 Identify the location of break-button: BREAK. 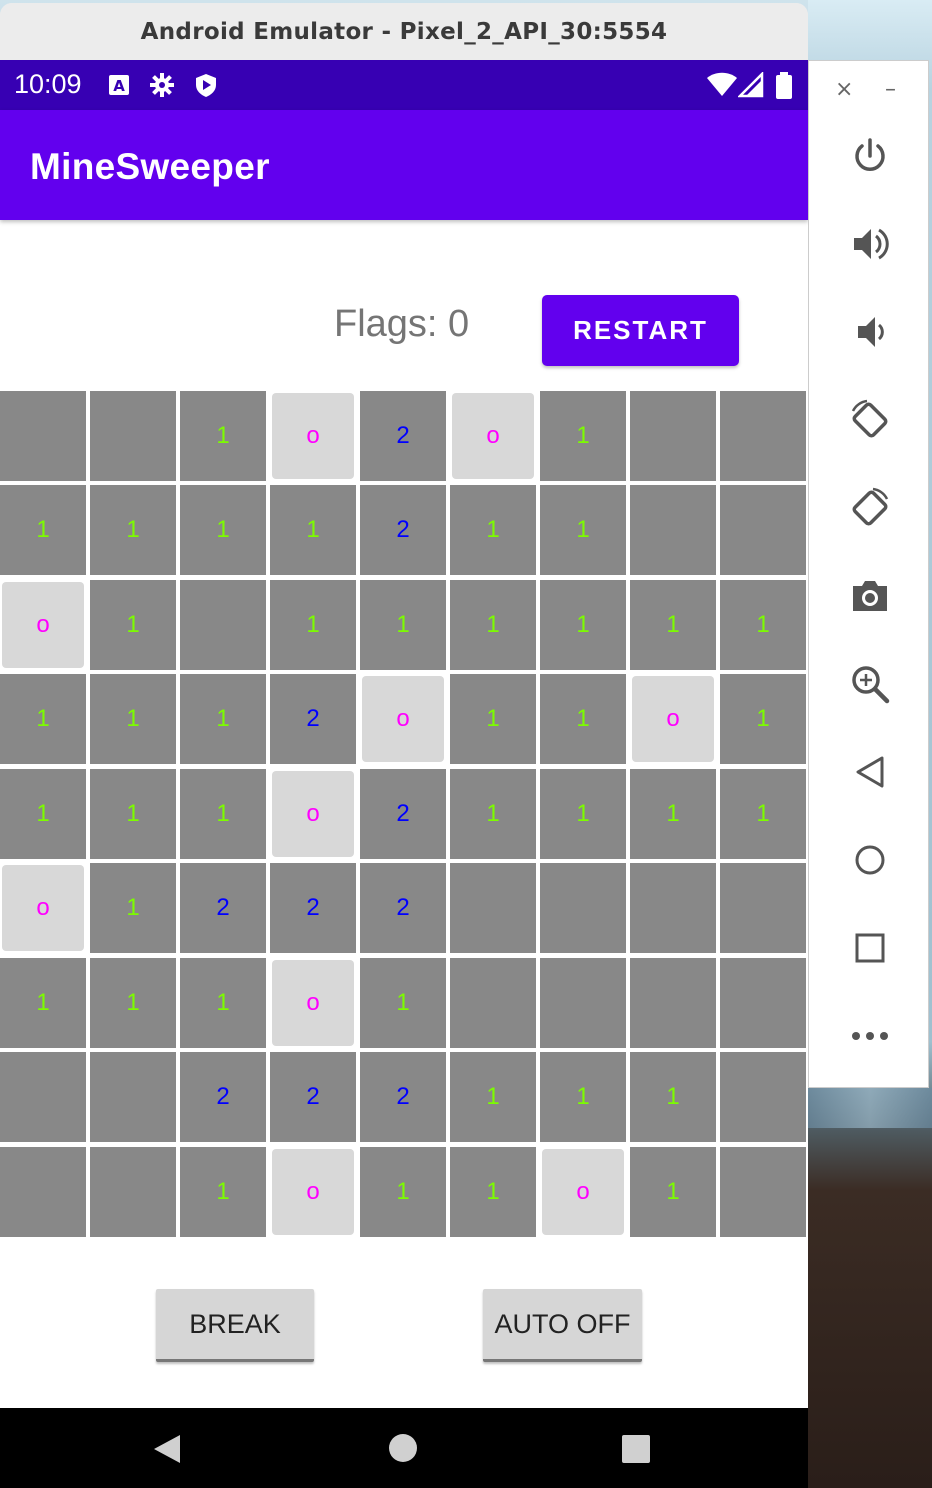
(235, 1325).